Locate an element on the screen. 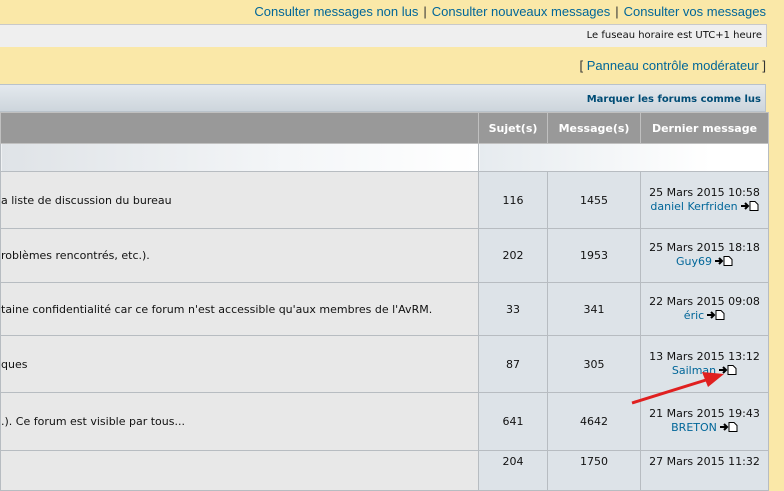  arrow-head is located at coordinates (713, 379).